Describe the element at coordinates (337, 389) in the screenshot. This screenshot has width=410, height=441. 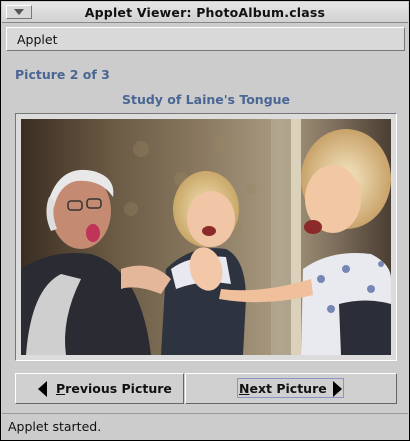
I see `arrow-right-icon` at that location.